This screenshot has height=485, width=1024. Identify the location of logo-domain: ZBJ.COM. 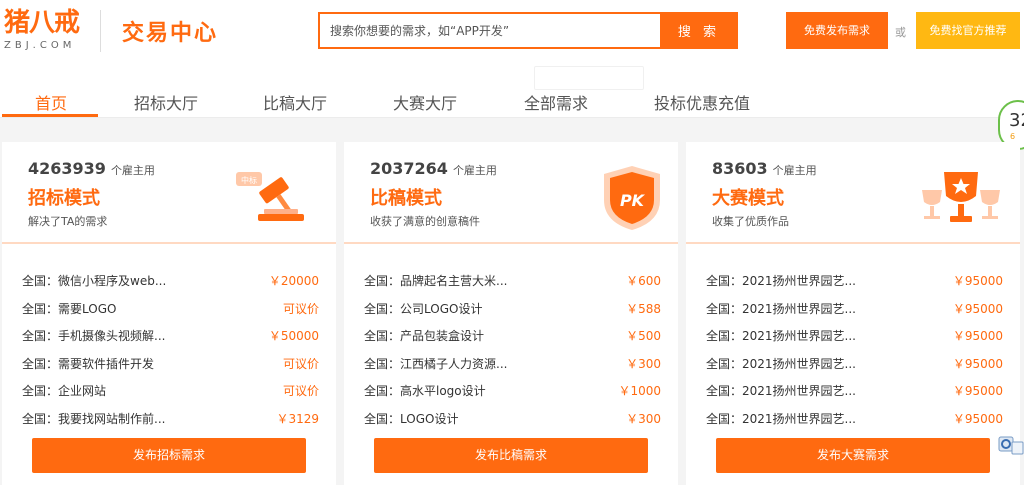
(40, 45).